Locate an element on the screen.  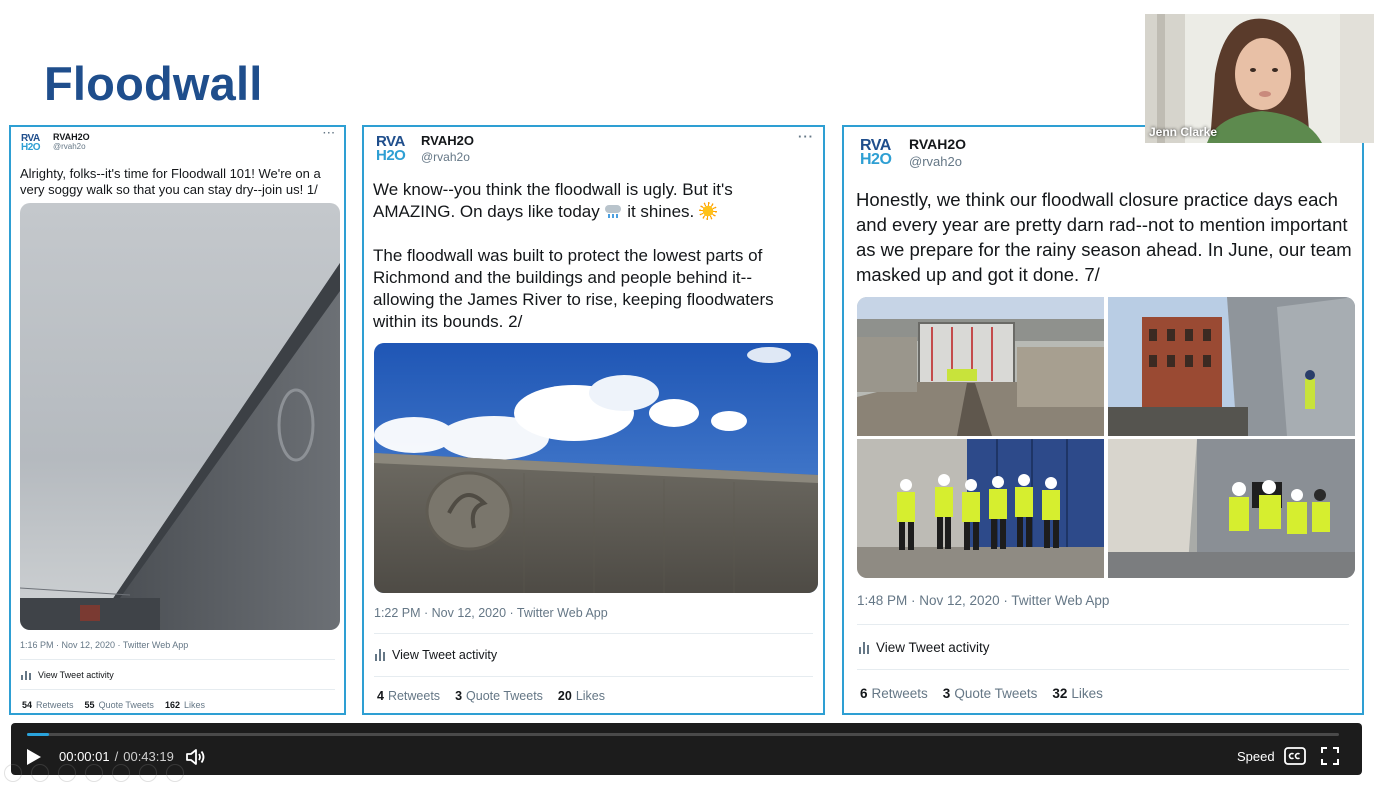
speed-button: Speed is located at coordinates (1256, 756).